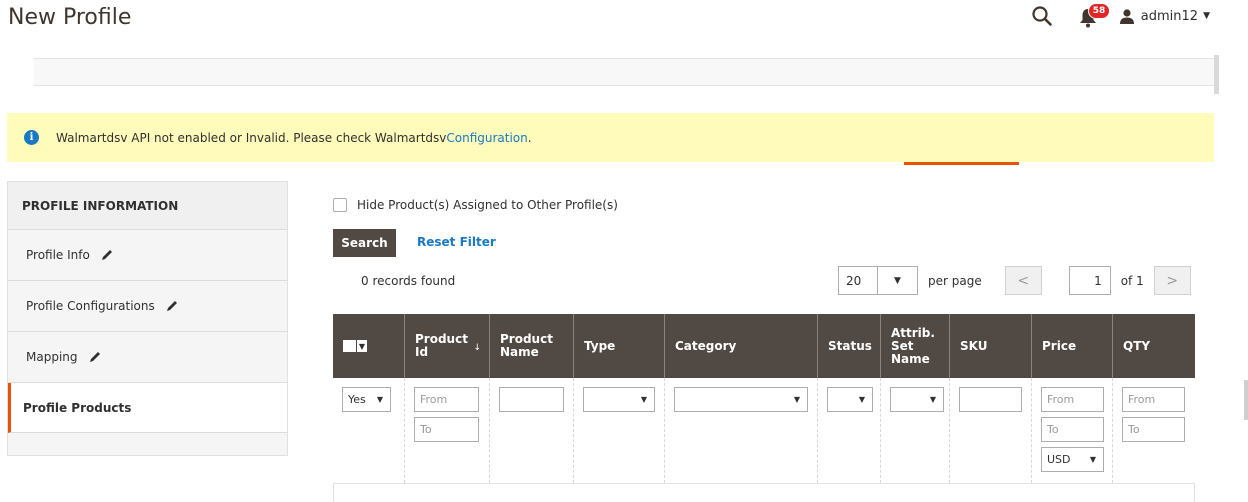 This screenshot has width=1248, height=502. What do you see at coordinates (1072, 459) in the screenshot?
I see `currency-select: USD ▼` at bounding box center [1072, 459].